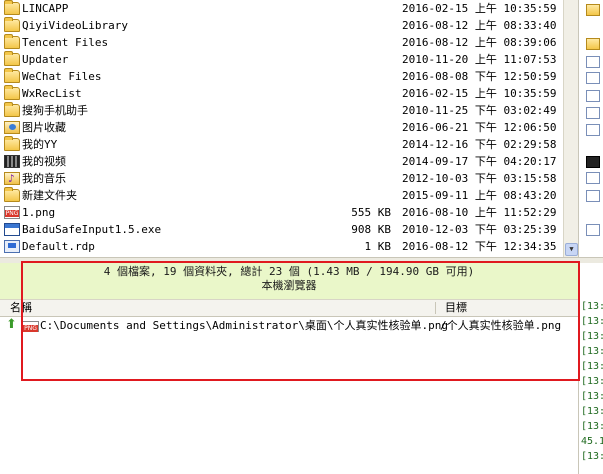  What do you see at coordinates (281, 212) in the screenshot?
I see `file-row: PNG 1.png 555 KB 2016-08-10 上午 11:52:29` at bounding box center [281, 212].